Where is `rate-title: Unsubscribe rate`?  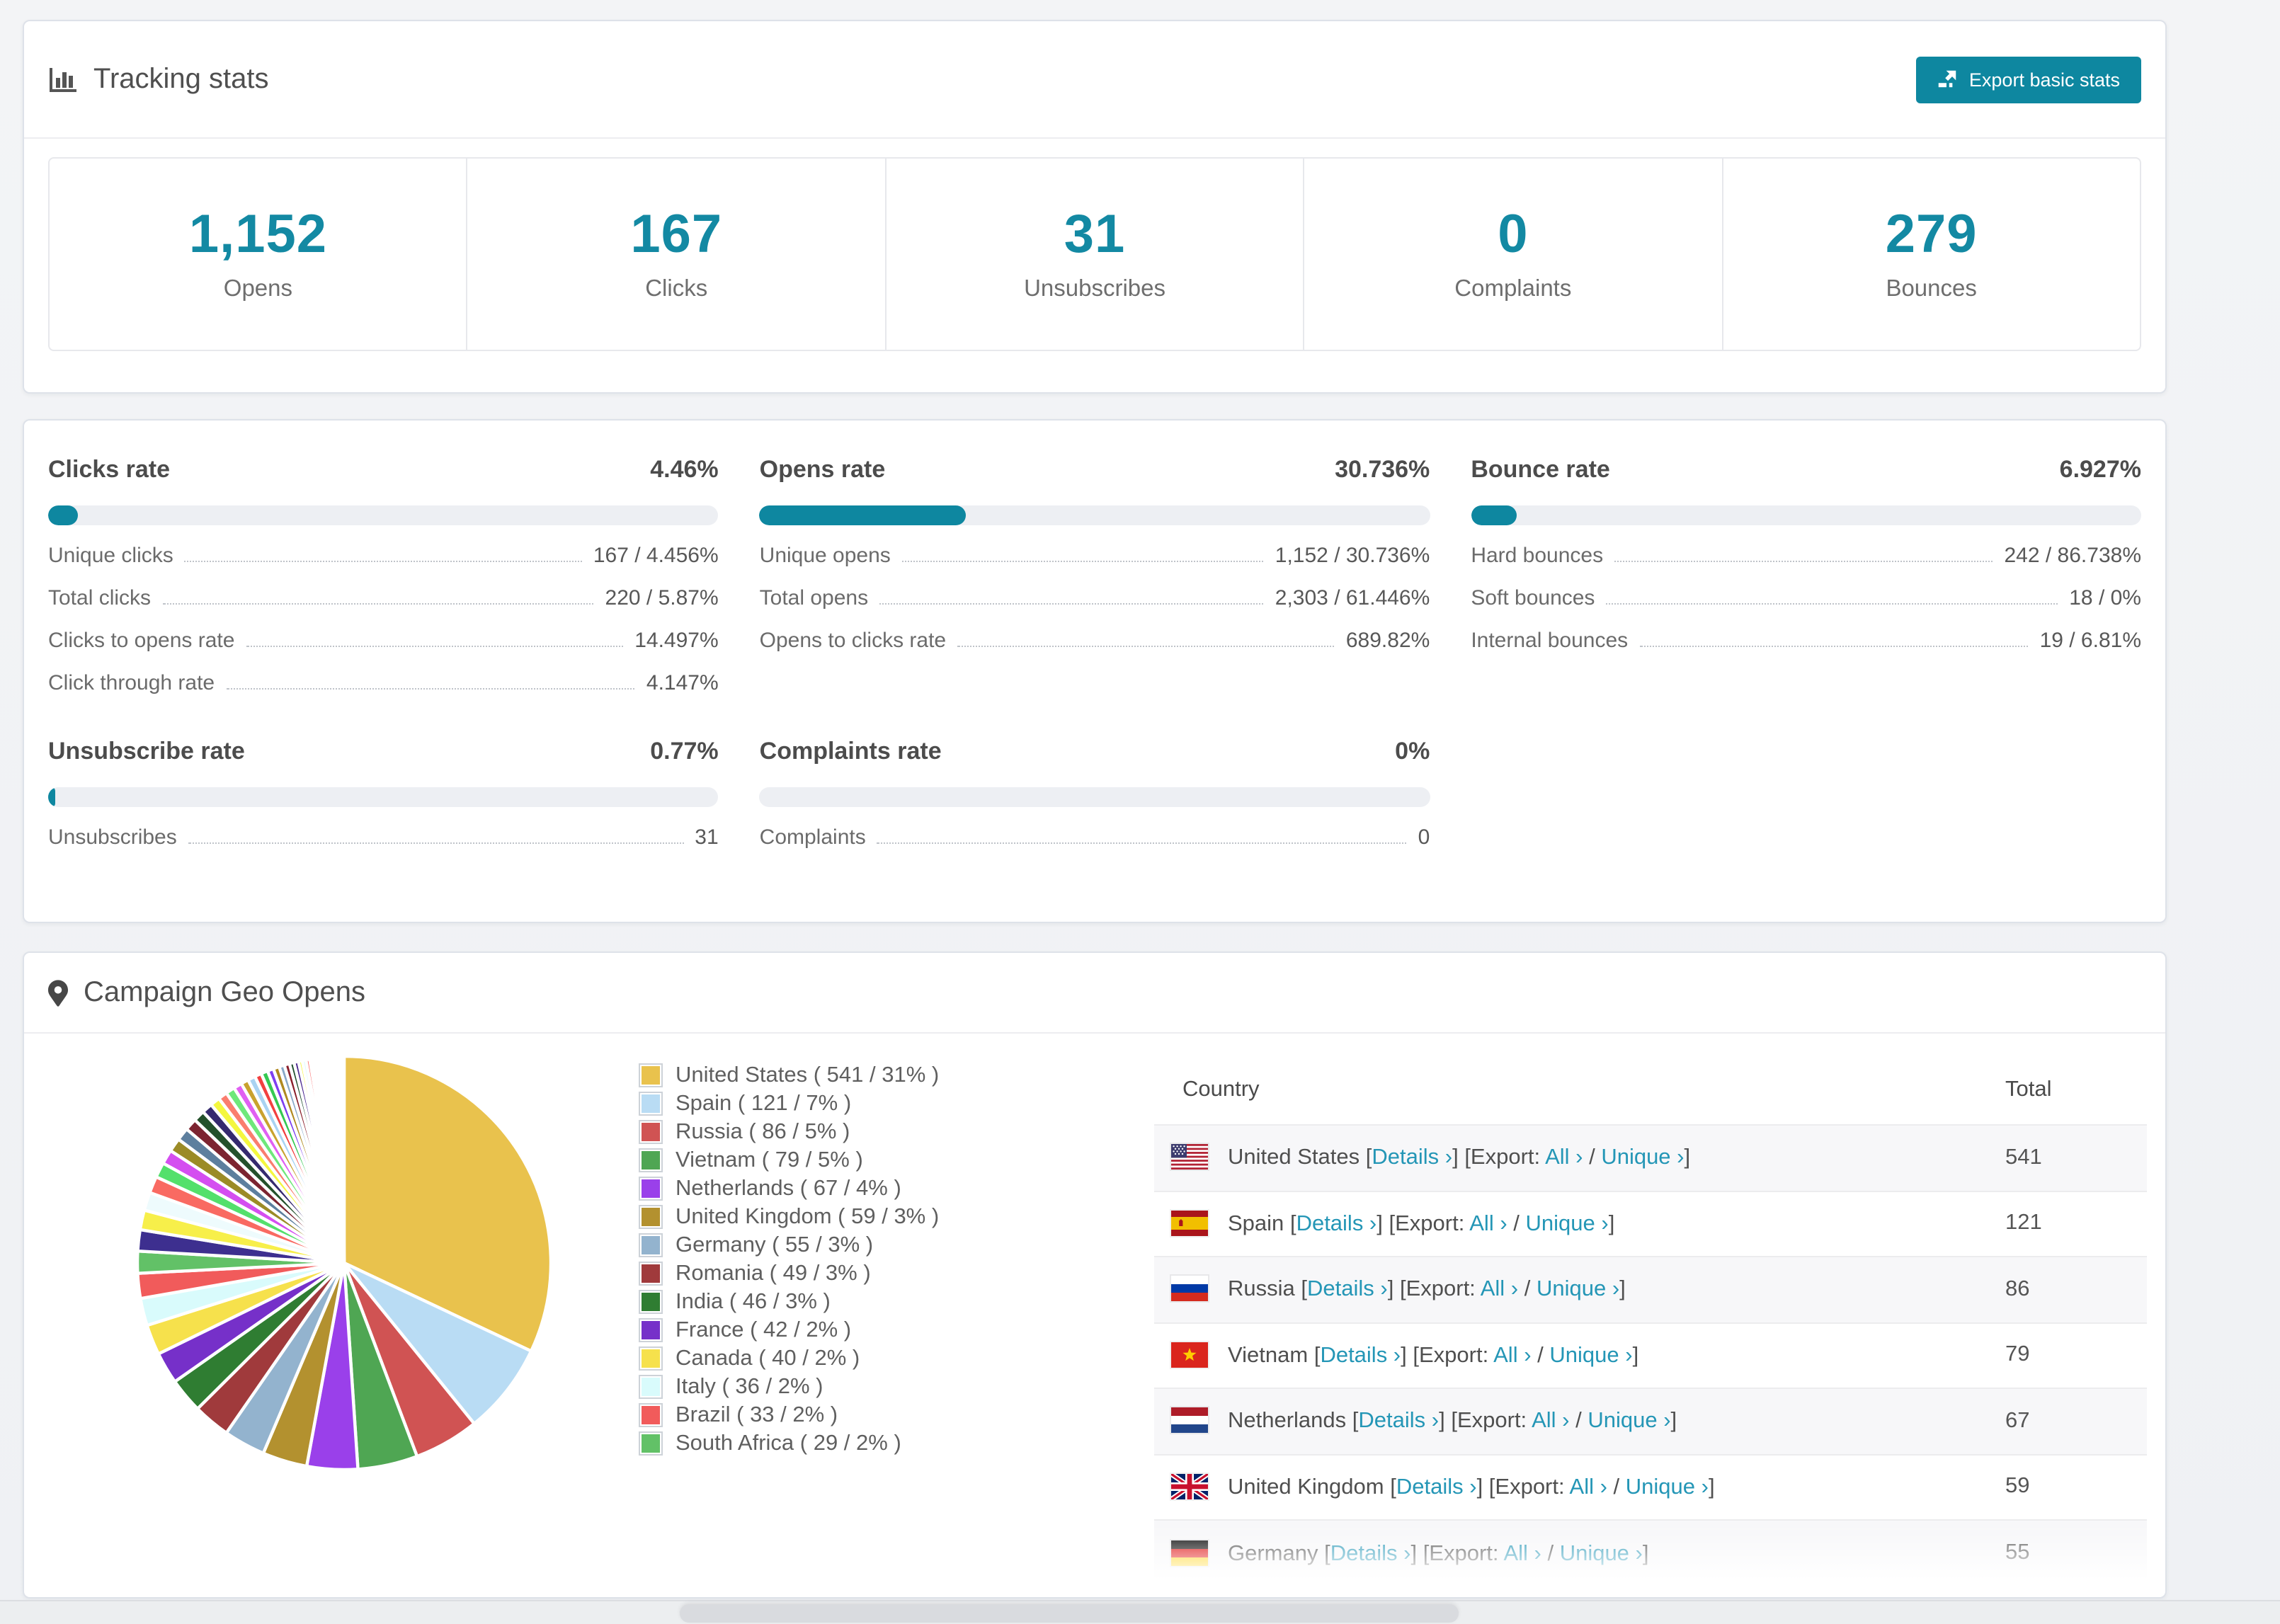 rate-title: Unsubscribe rate is located at coordinates (146, 751).